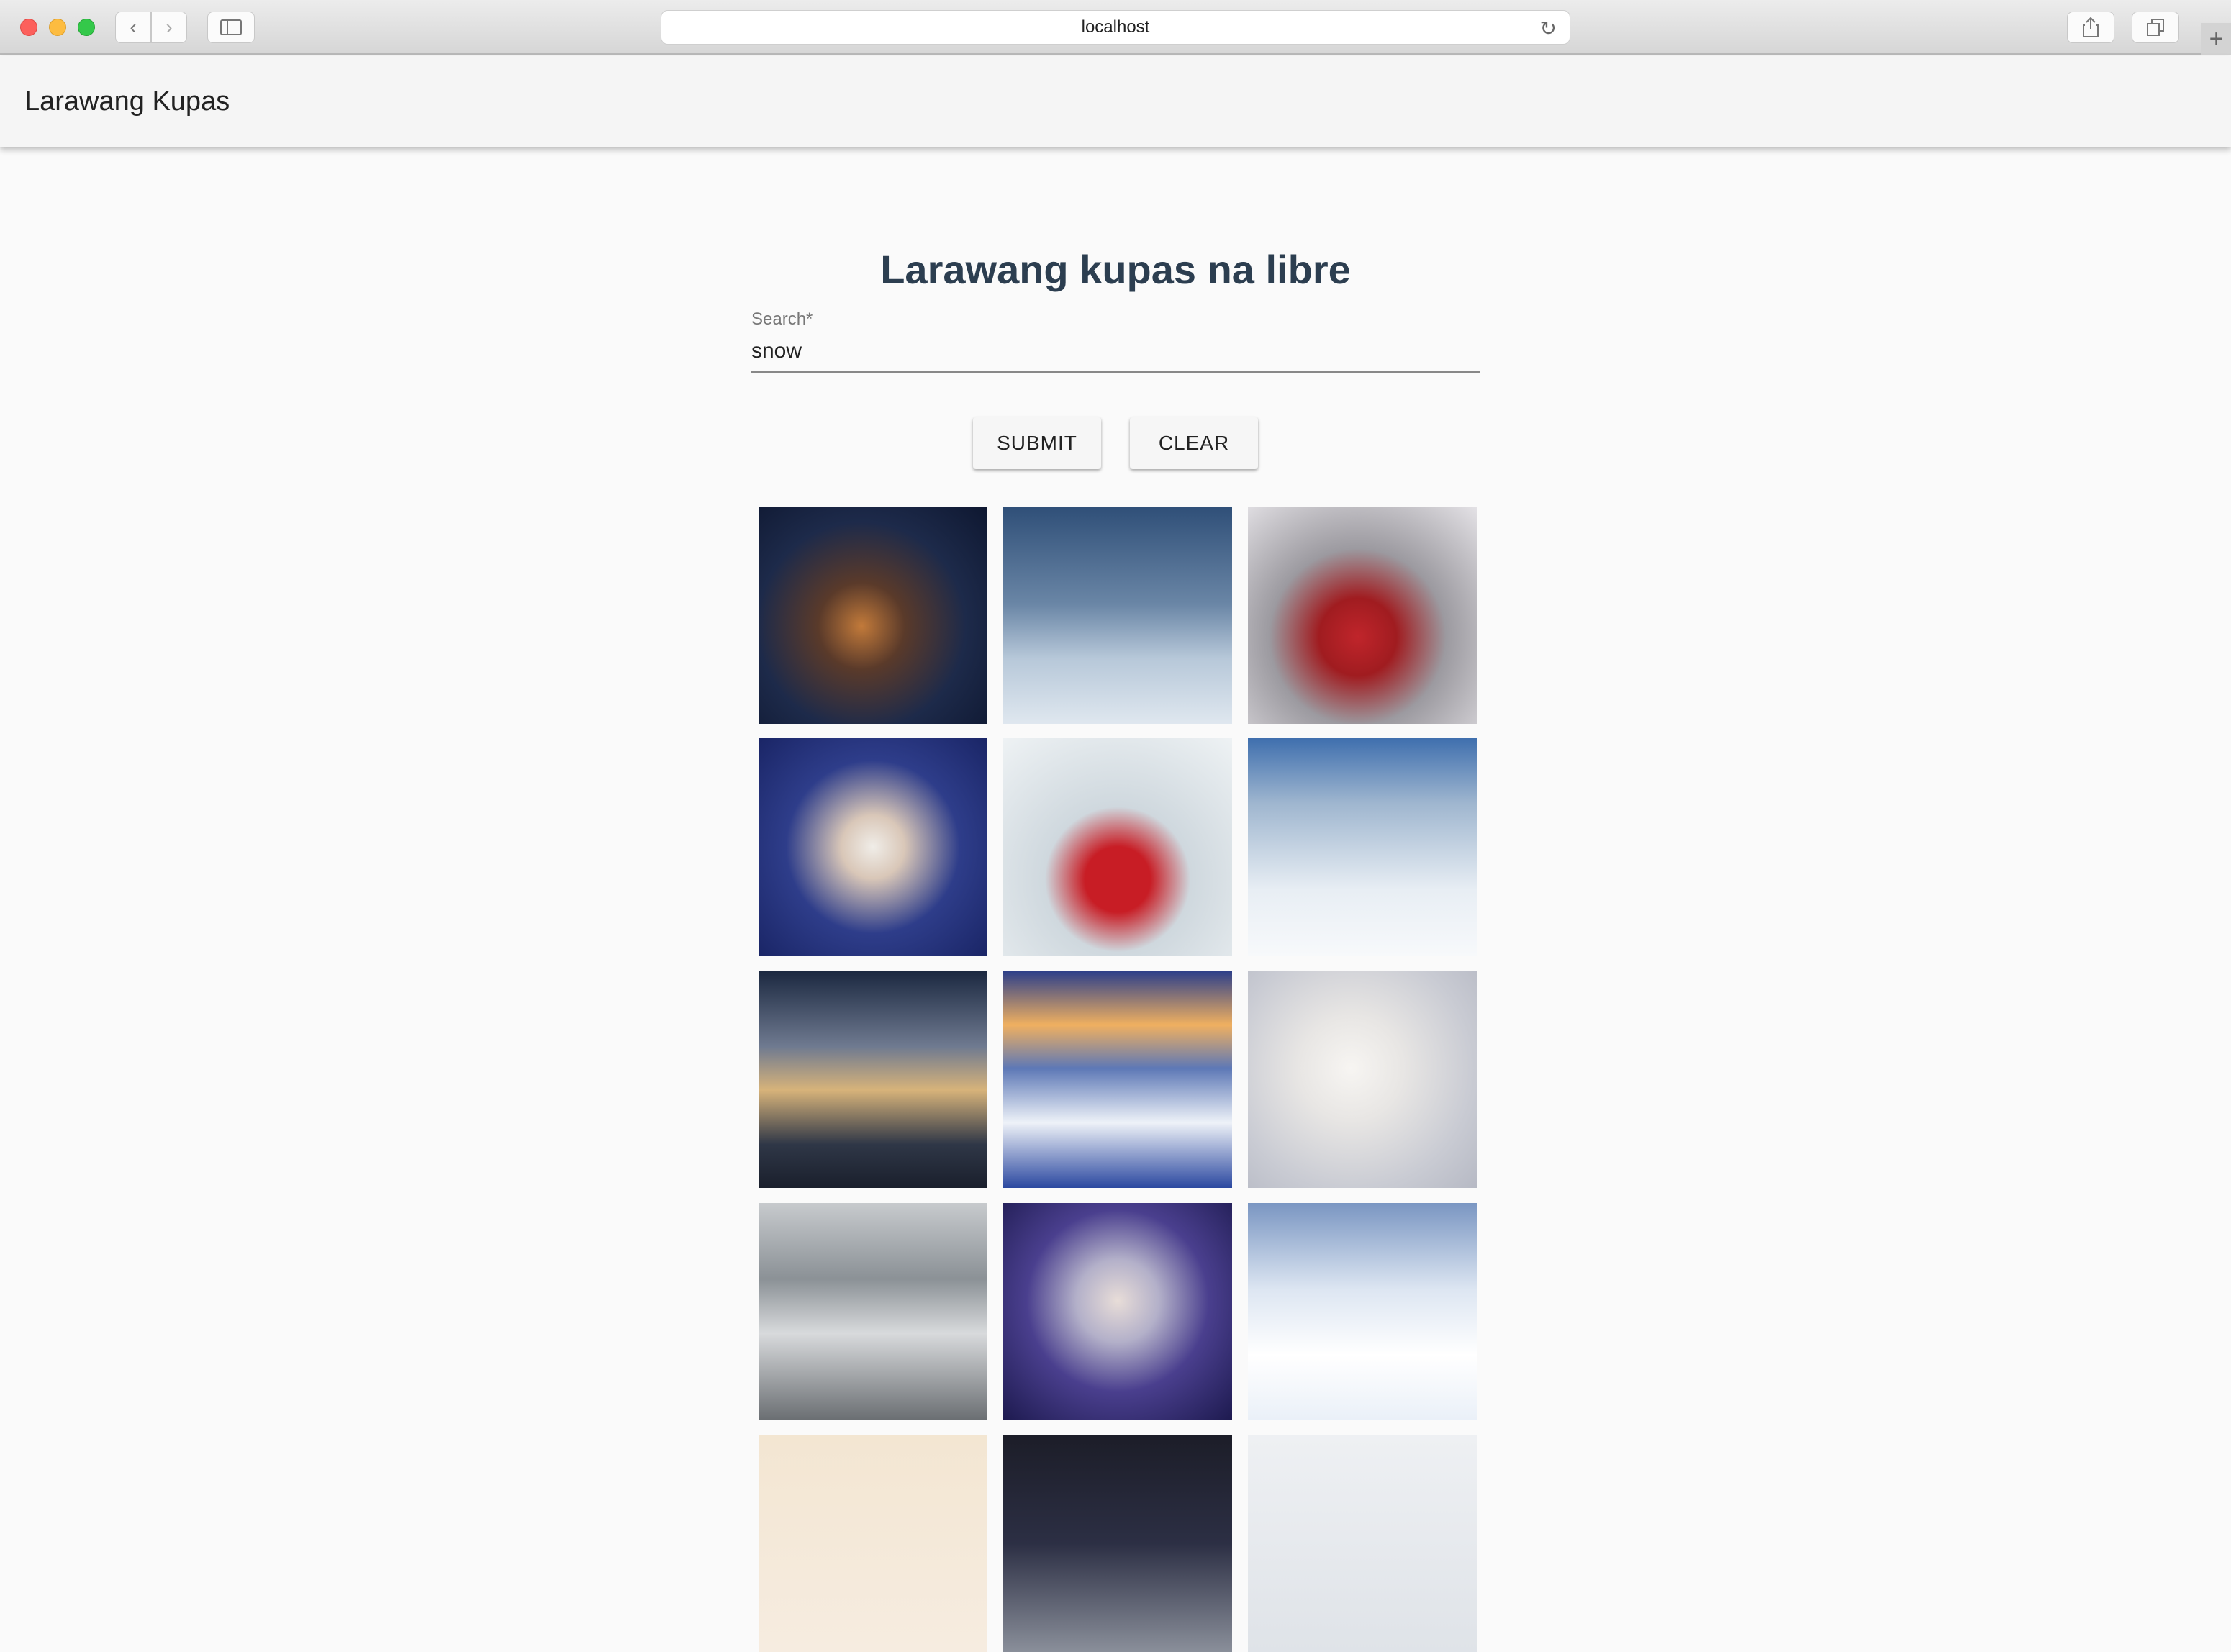  I want to click on tabs-icon, so click(2156, 27).